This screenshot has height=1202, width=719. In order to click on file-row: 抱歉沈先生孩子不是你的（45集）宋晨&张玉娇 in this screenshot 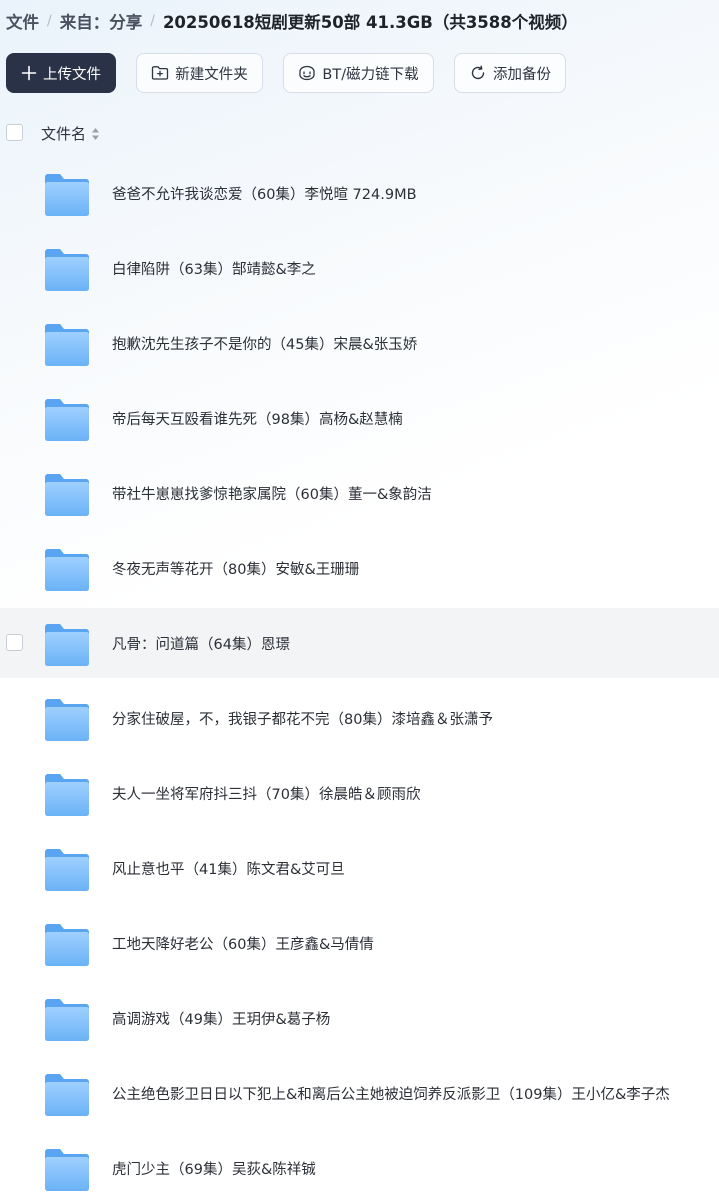, I will do `click(359, 343)`.